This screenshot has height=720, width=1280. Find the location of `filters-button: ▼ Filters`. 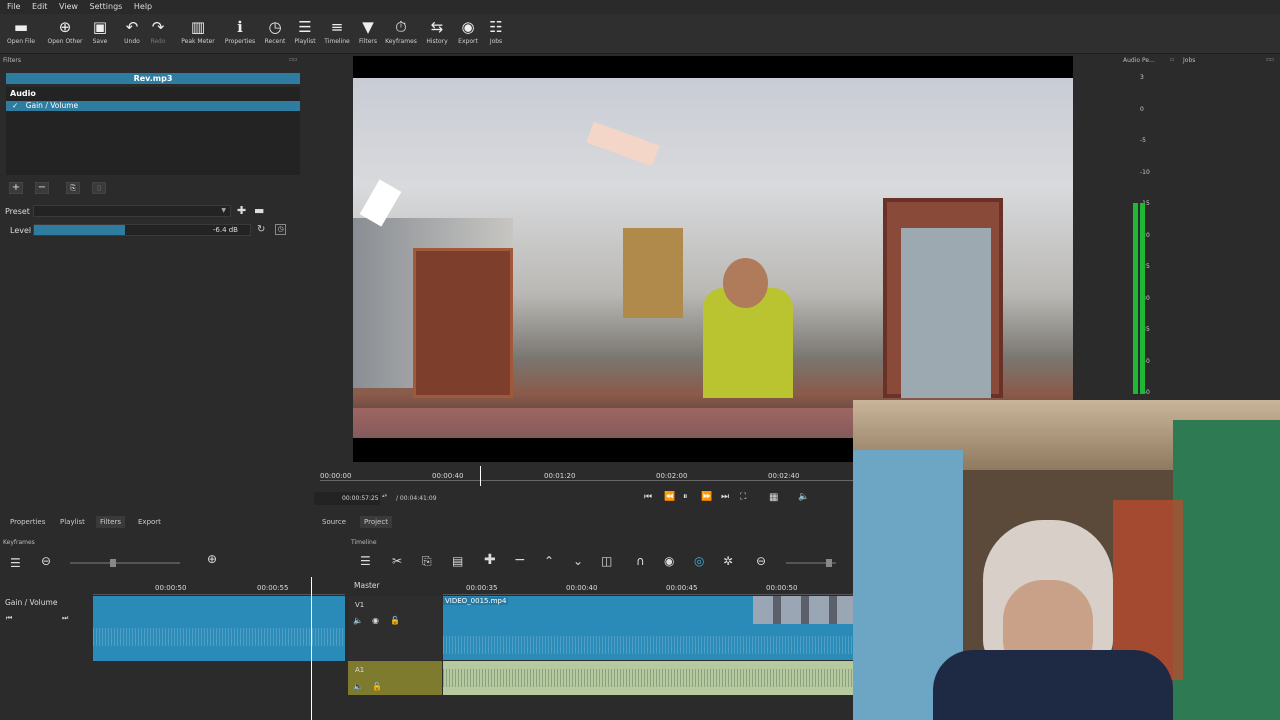

filters-button: ▼ Filters is located at coordinates (368, 34).